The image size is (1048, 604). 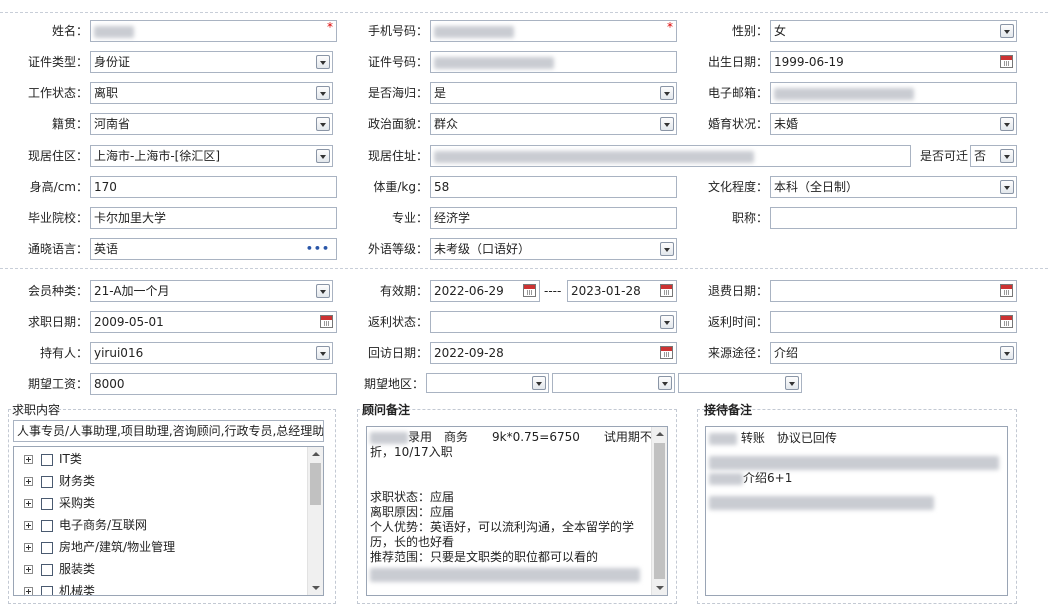 I want to click on tree-item: 采购类, so click(x=59, y=503).